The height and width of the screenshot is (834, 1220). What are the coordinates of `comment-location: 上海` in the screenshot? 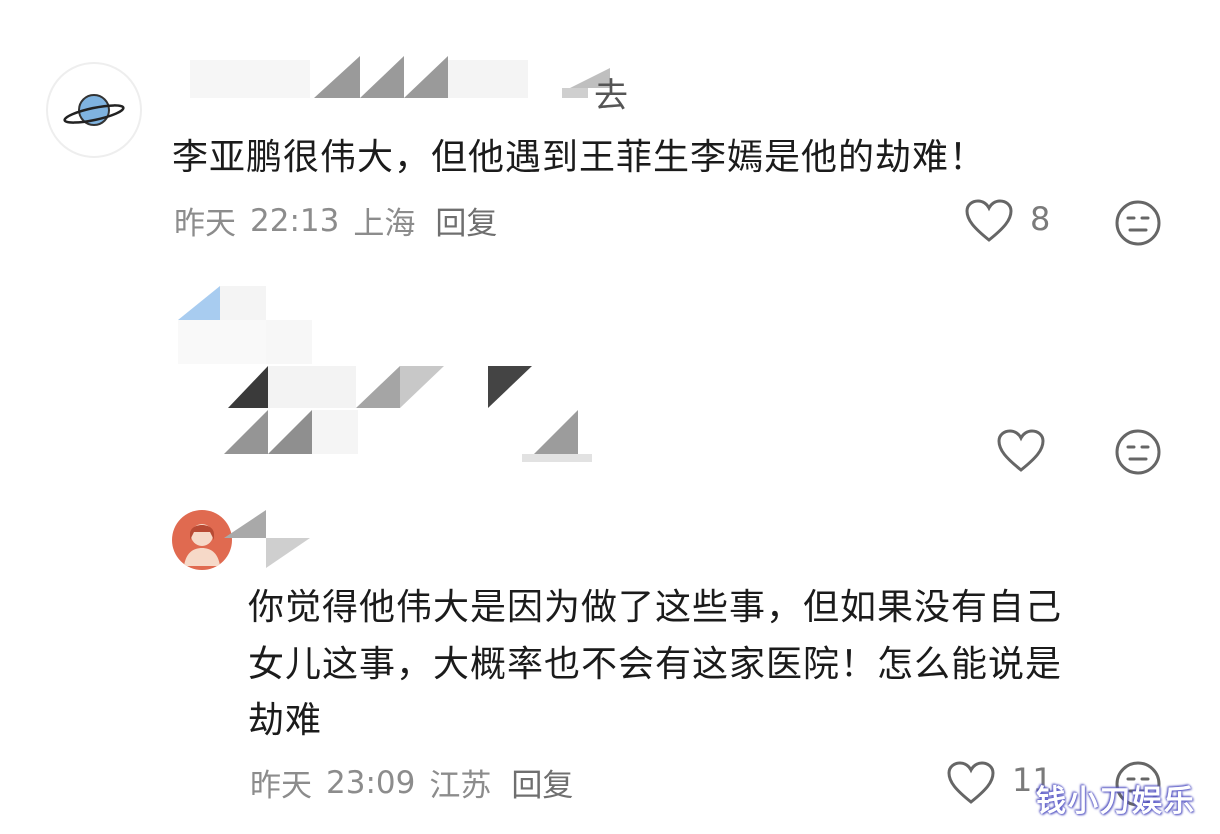 It's located at (384, 224).